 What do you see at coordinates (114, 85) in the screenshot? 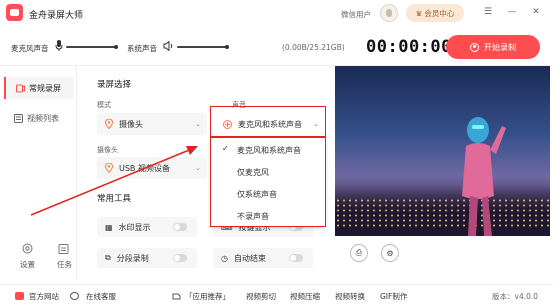
I see `record-section-title: 录屏选择` at bounding box center [114, 85].